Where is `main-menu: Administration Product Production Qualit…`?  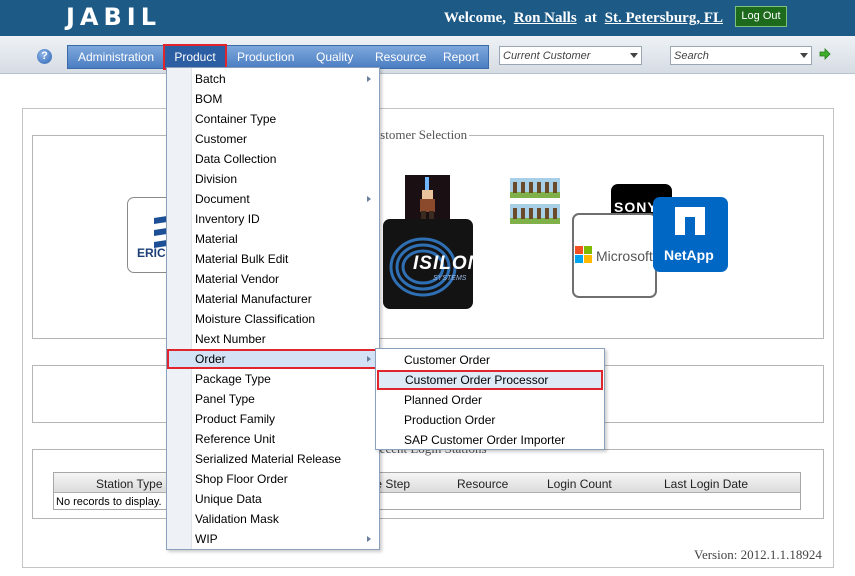
main-menu: Administration Product Production Qualit… is located at coordinates (278, 57).